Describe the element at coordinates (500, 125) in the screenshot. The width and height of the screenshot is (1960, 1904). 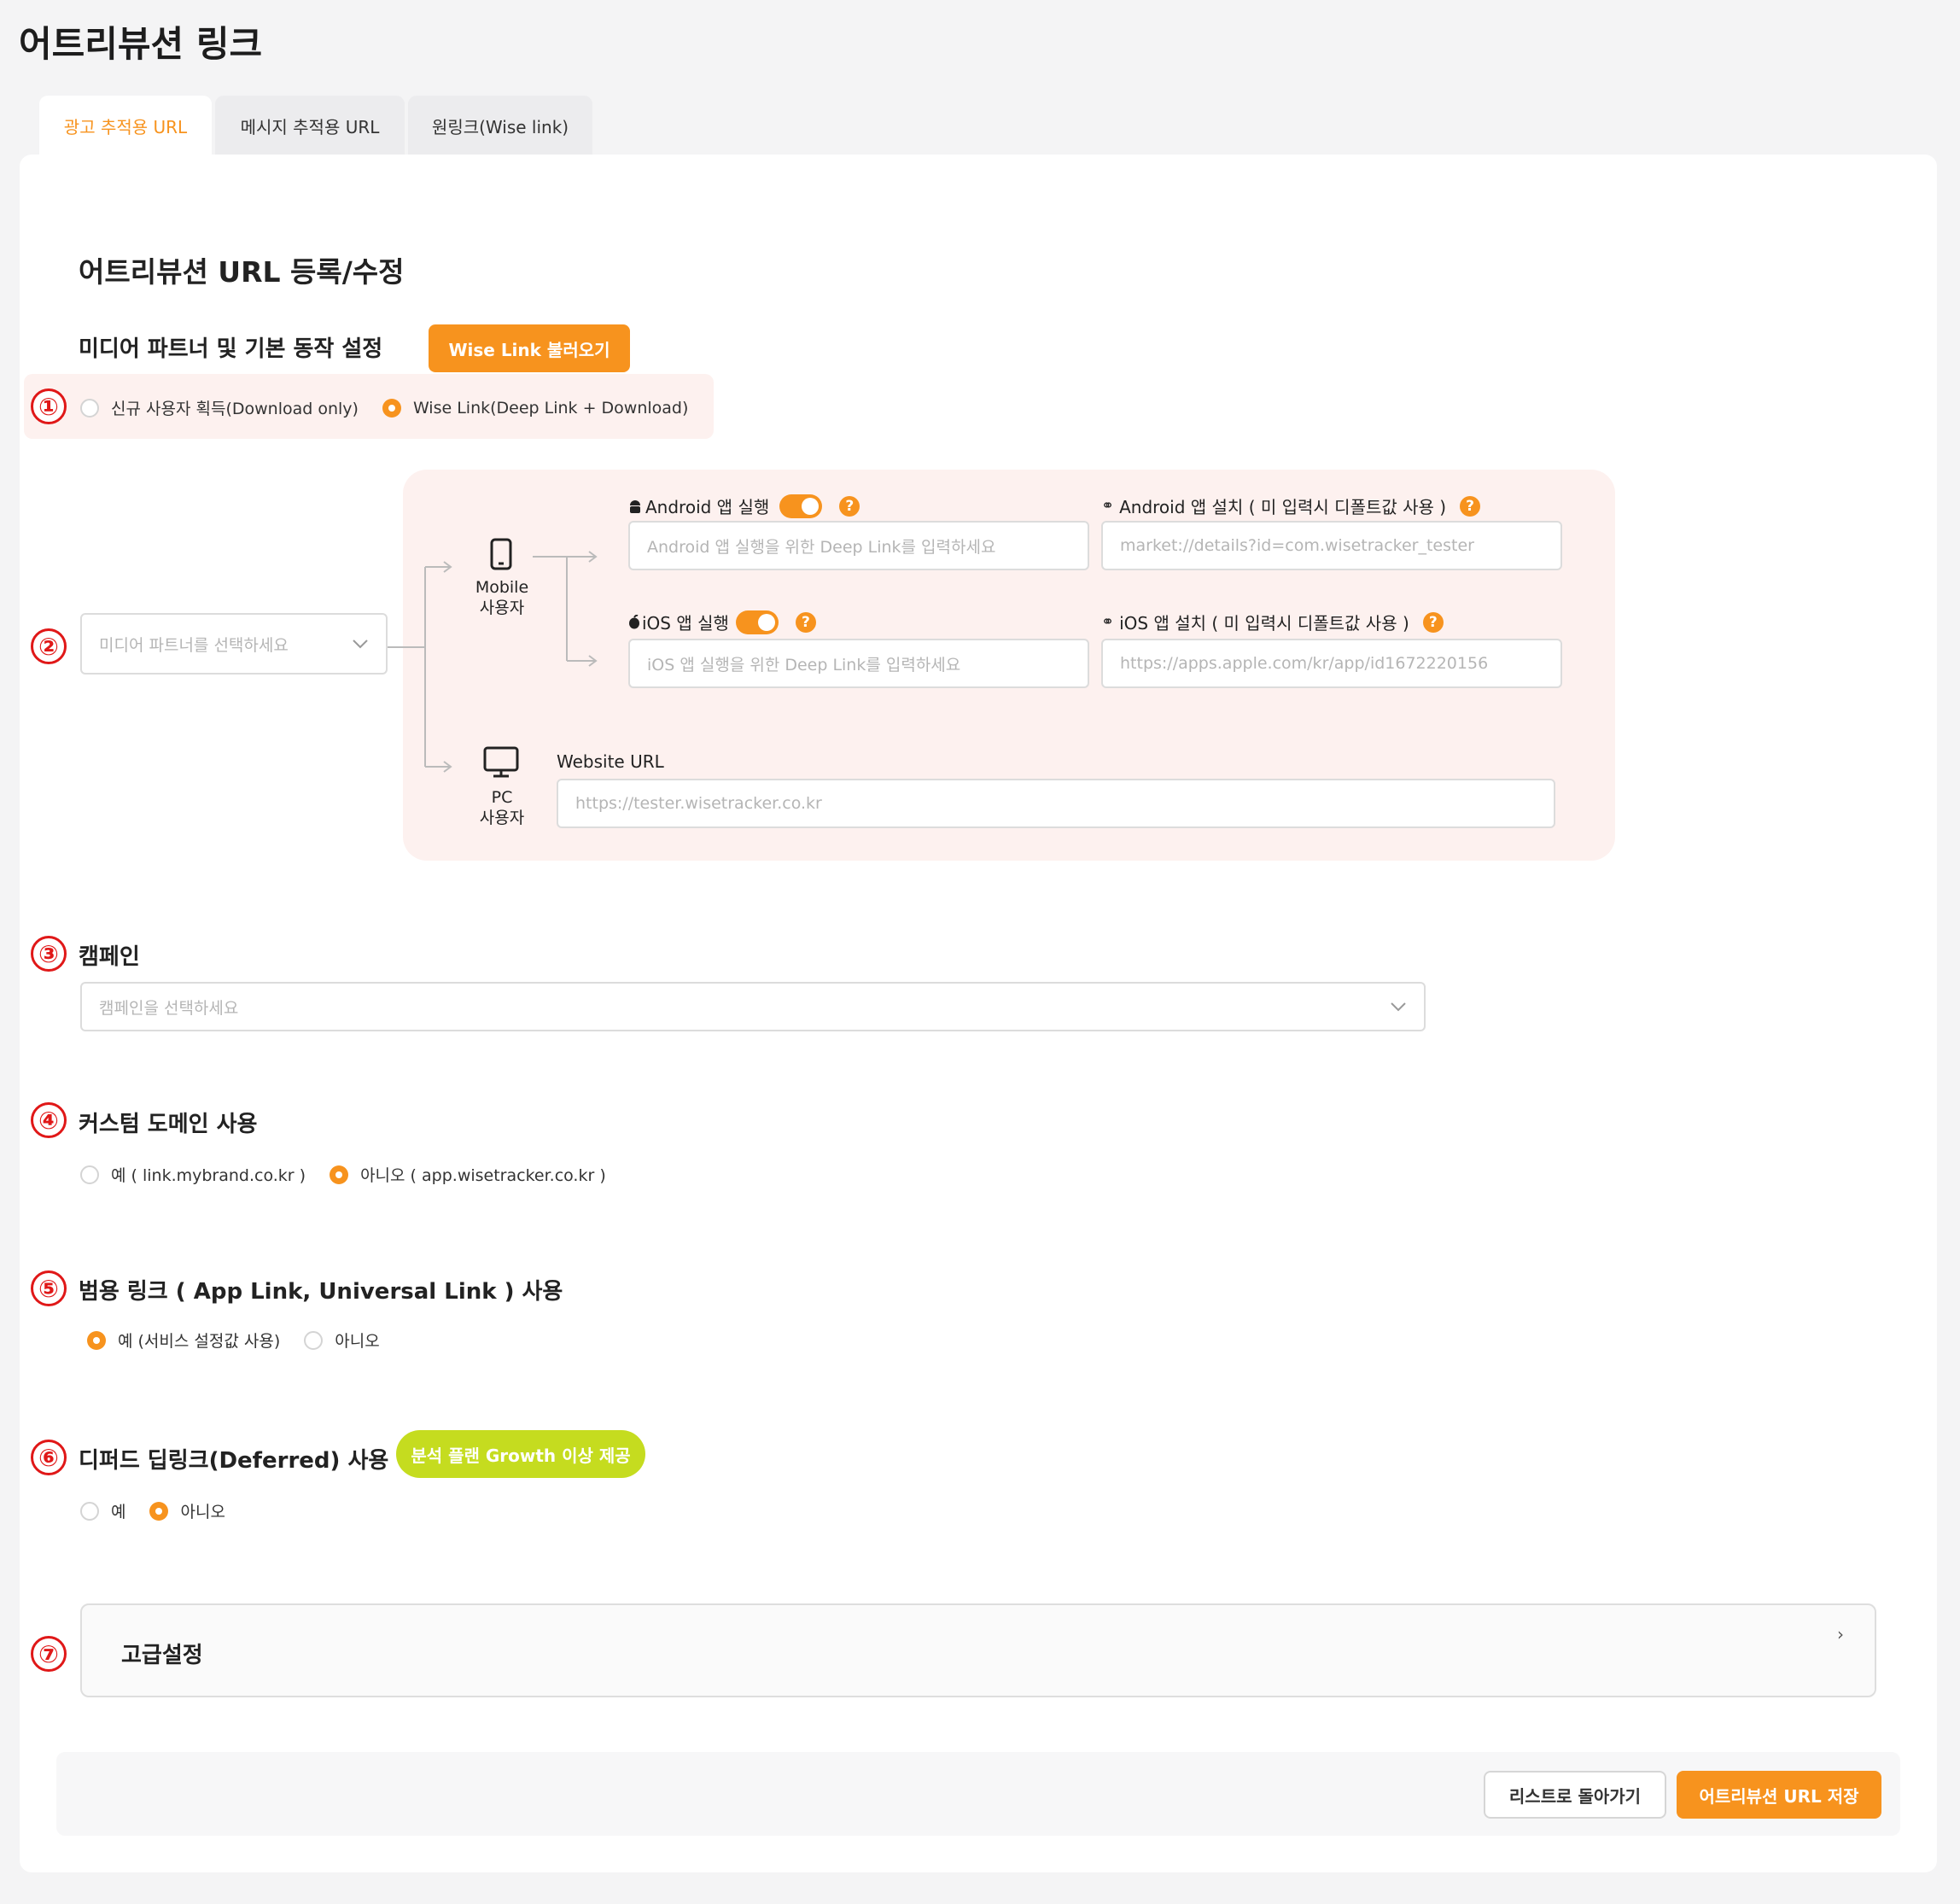
I see `tab-wise-link: 원링크(Wise link)` at that location.